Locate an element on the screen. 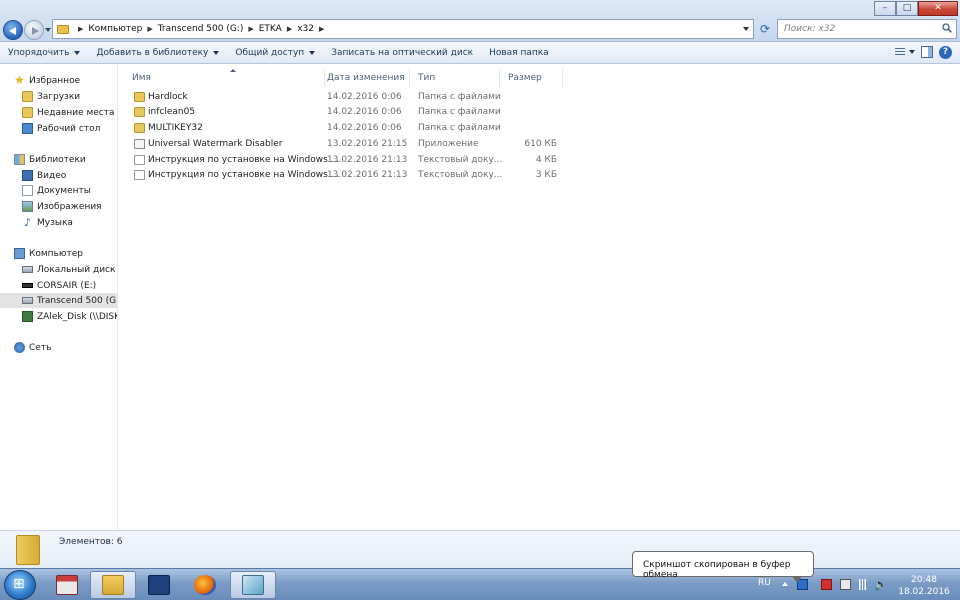 This screenshot has width=960, height=600. nav-label: Недавние места is located at coordinates (76, 112).